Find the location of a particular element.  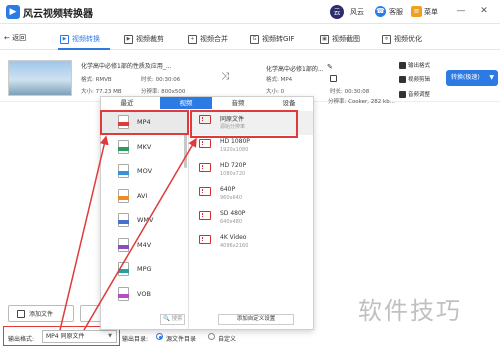

chevron-down-icon: ▼ is located at coordinates (491, 78).